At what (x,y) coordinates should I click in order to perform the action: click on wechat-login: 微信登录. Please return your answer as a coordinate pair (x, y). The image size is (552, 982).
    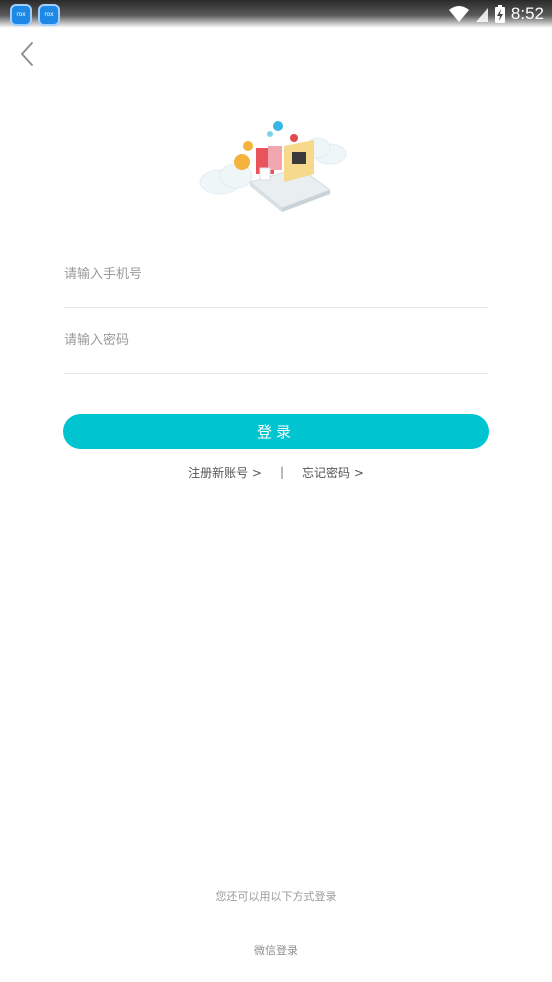
    Looking at the image, I should click on (276, 950).